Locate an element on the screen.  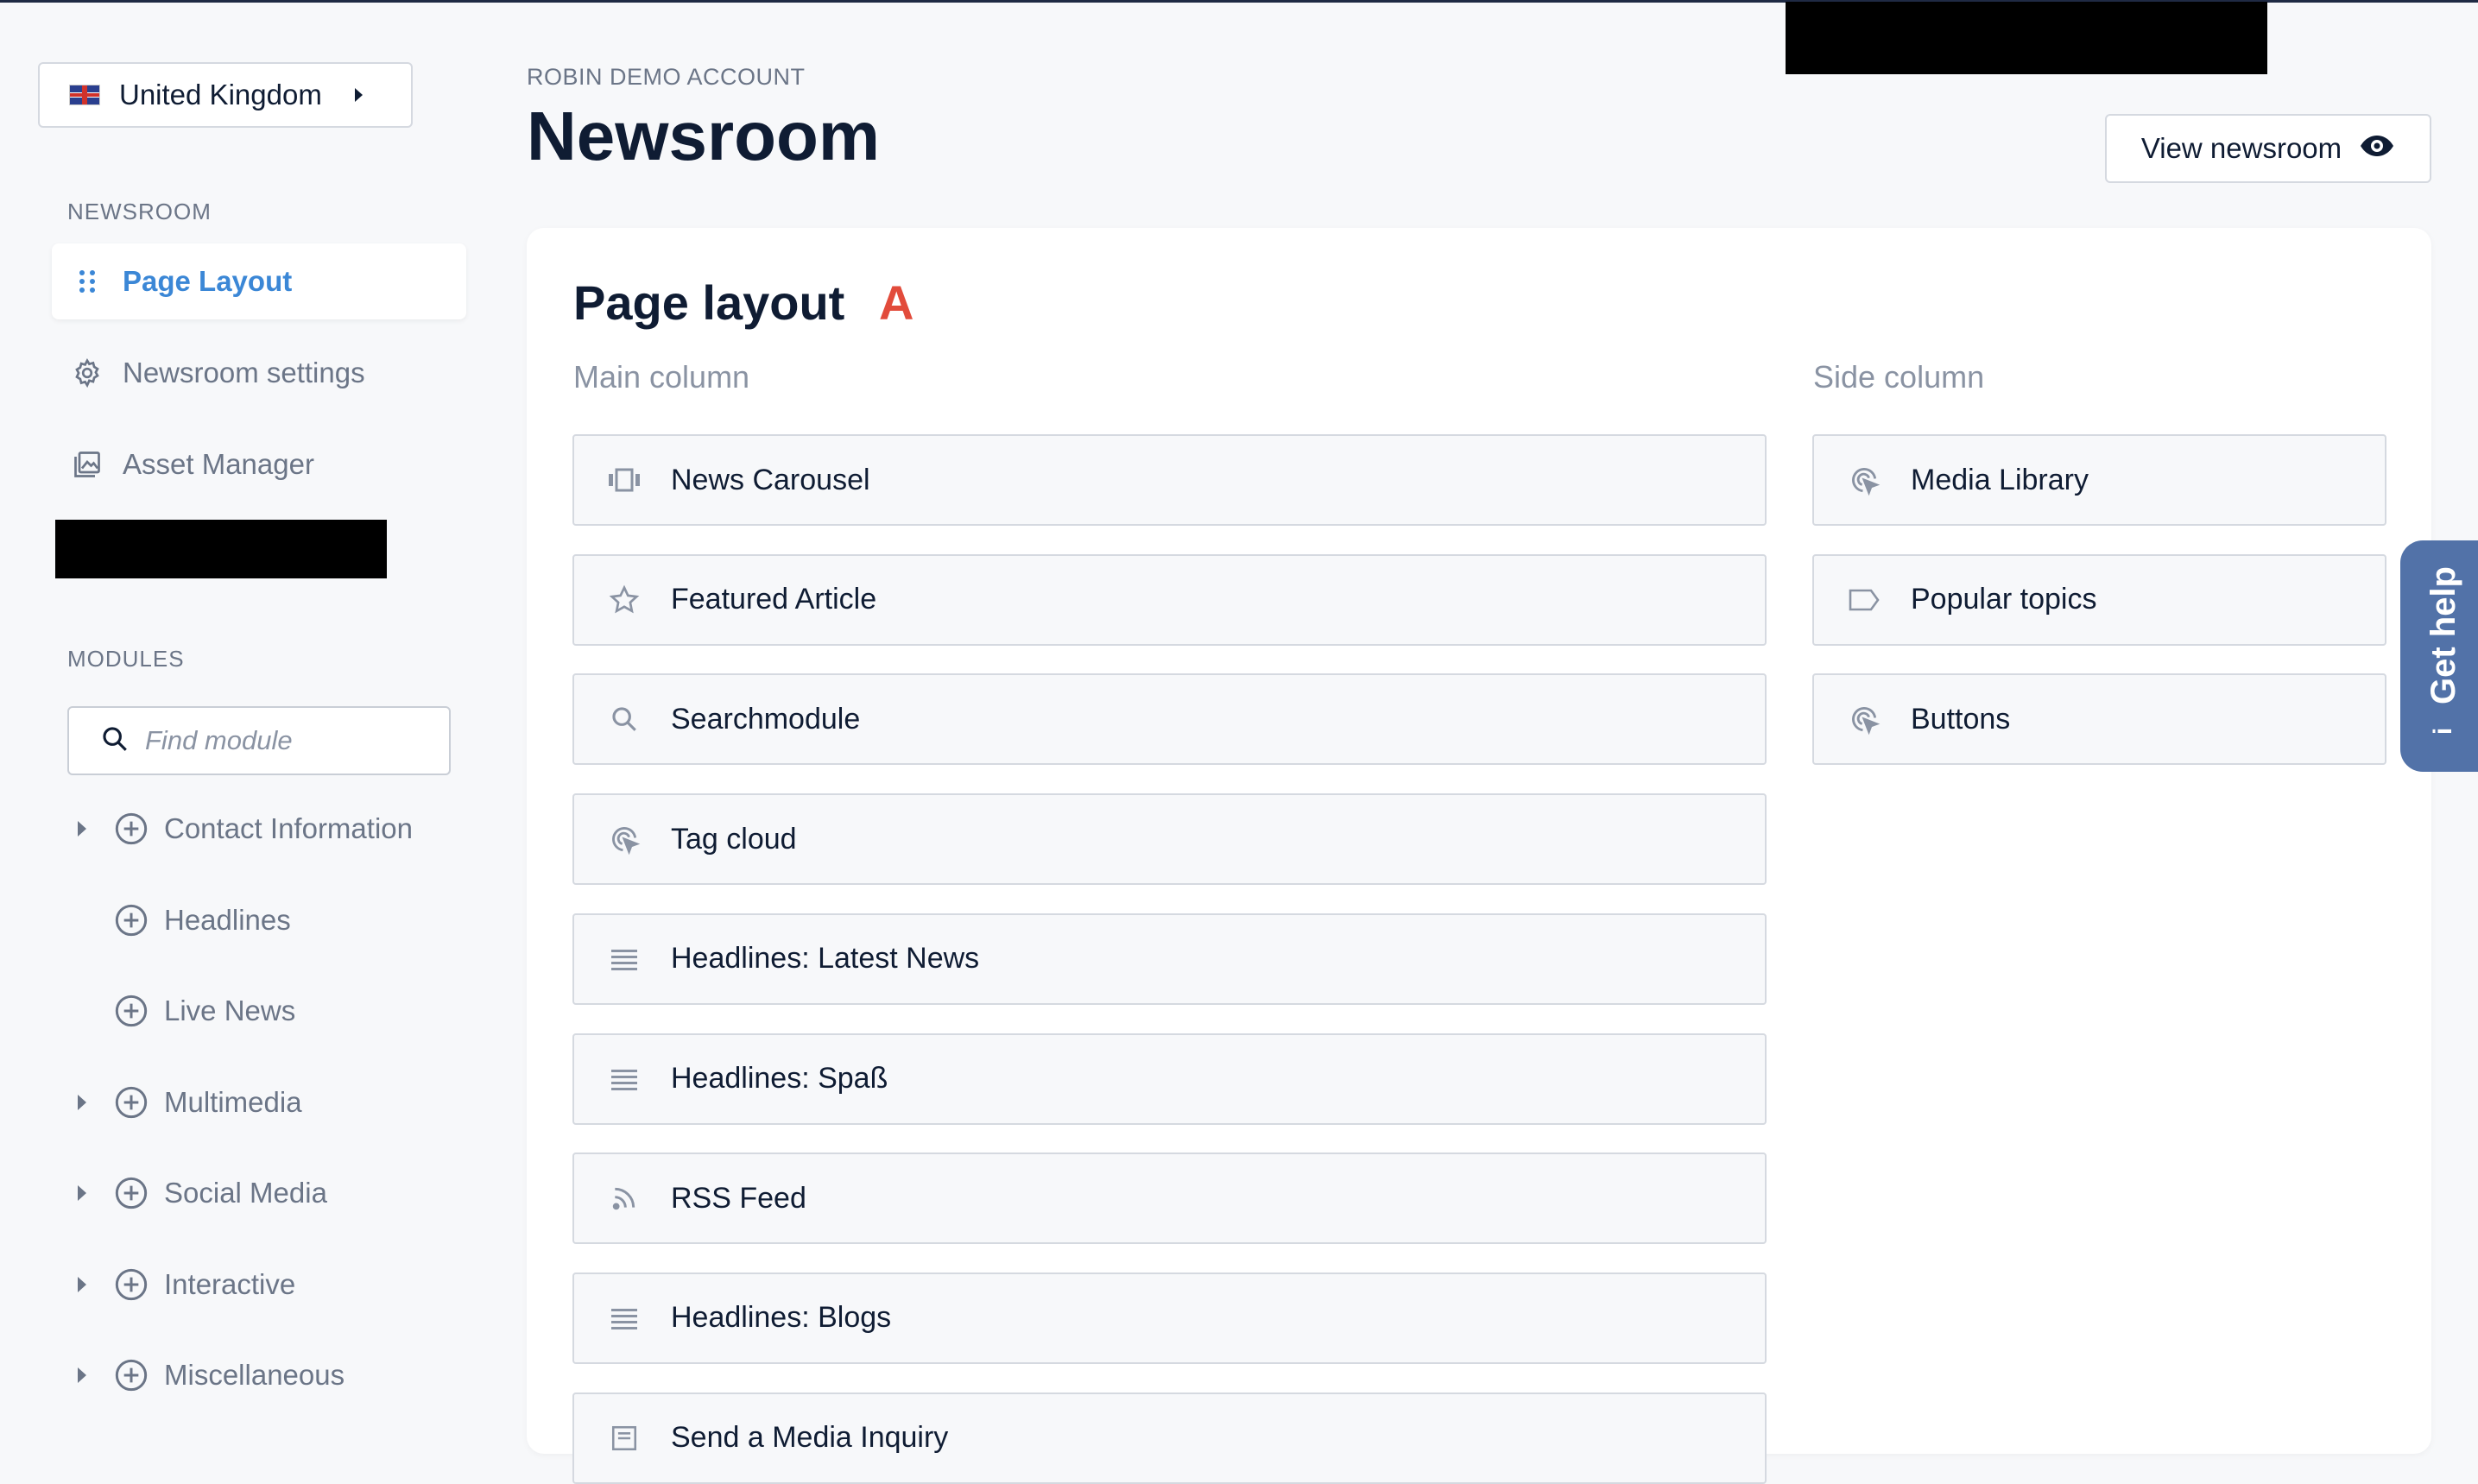
block-label: Headlines: Latest News is located at coordinates (826, 959).